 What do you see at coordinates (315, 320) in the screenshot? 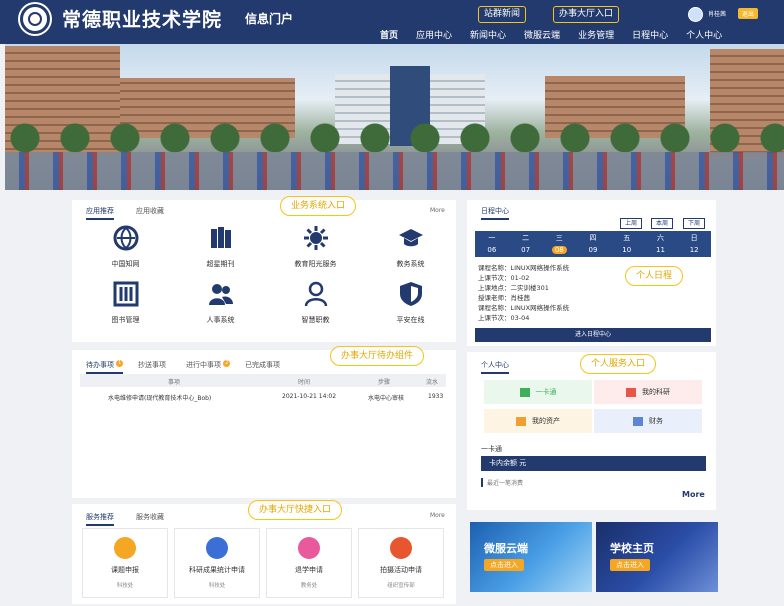
I see `app-label: 智慧职教` at bounding box center [315, 320].